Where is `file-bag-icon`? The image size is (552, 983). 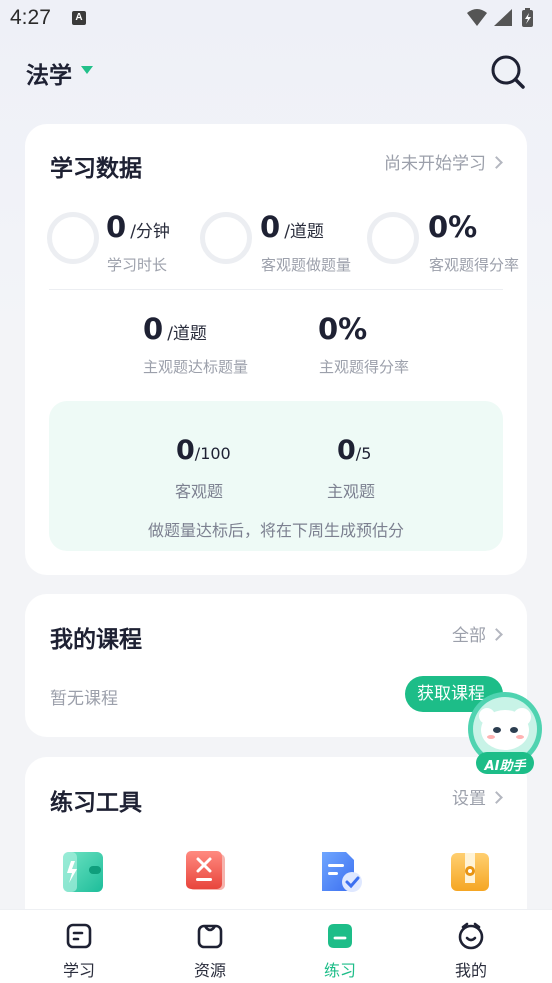
file-bag-icon is located at coordinates (470, 872).